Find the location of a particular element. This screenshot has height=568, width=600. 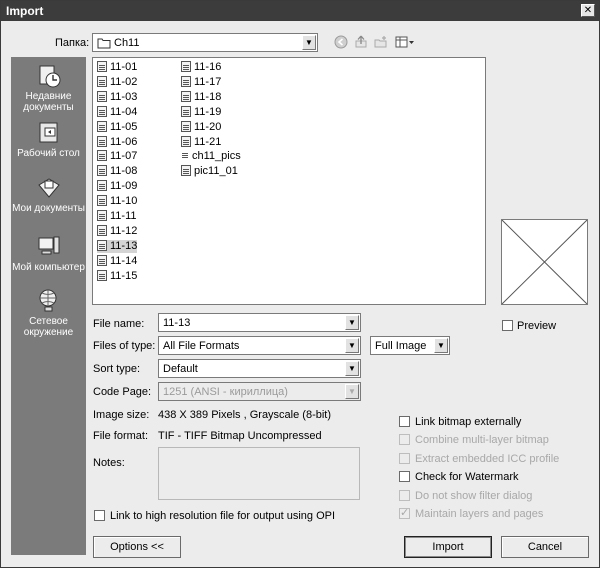

file-item: 11-13 is located at coordinates (117, 246).